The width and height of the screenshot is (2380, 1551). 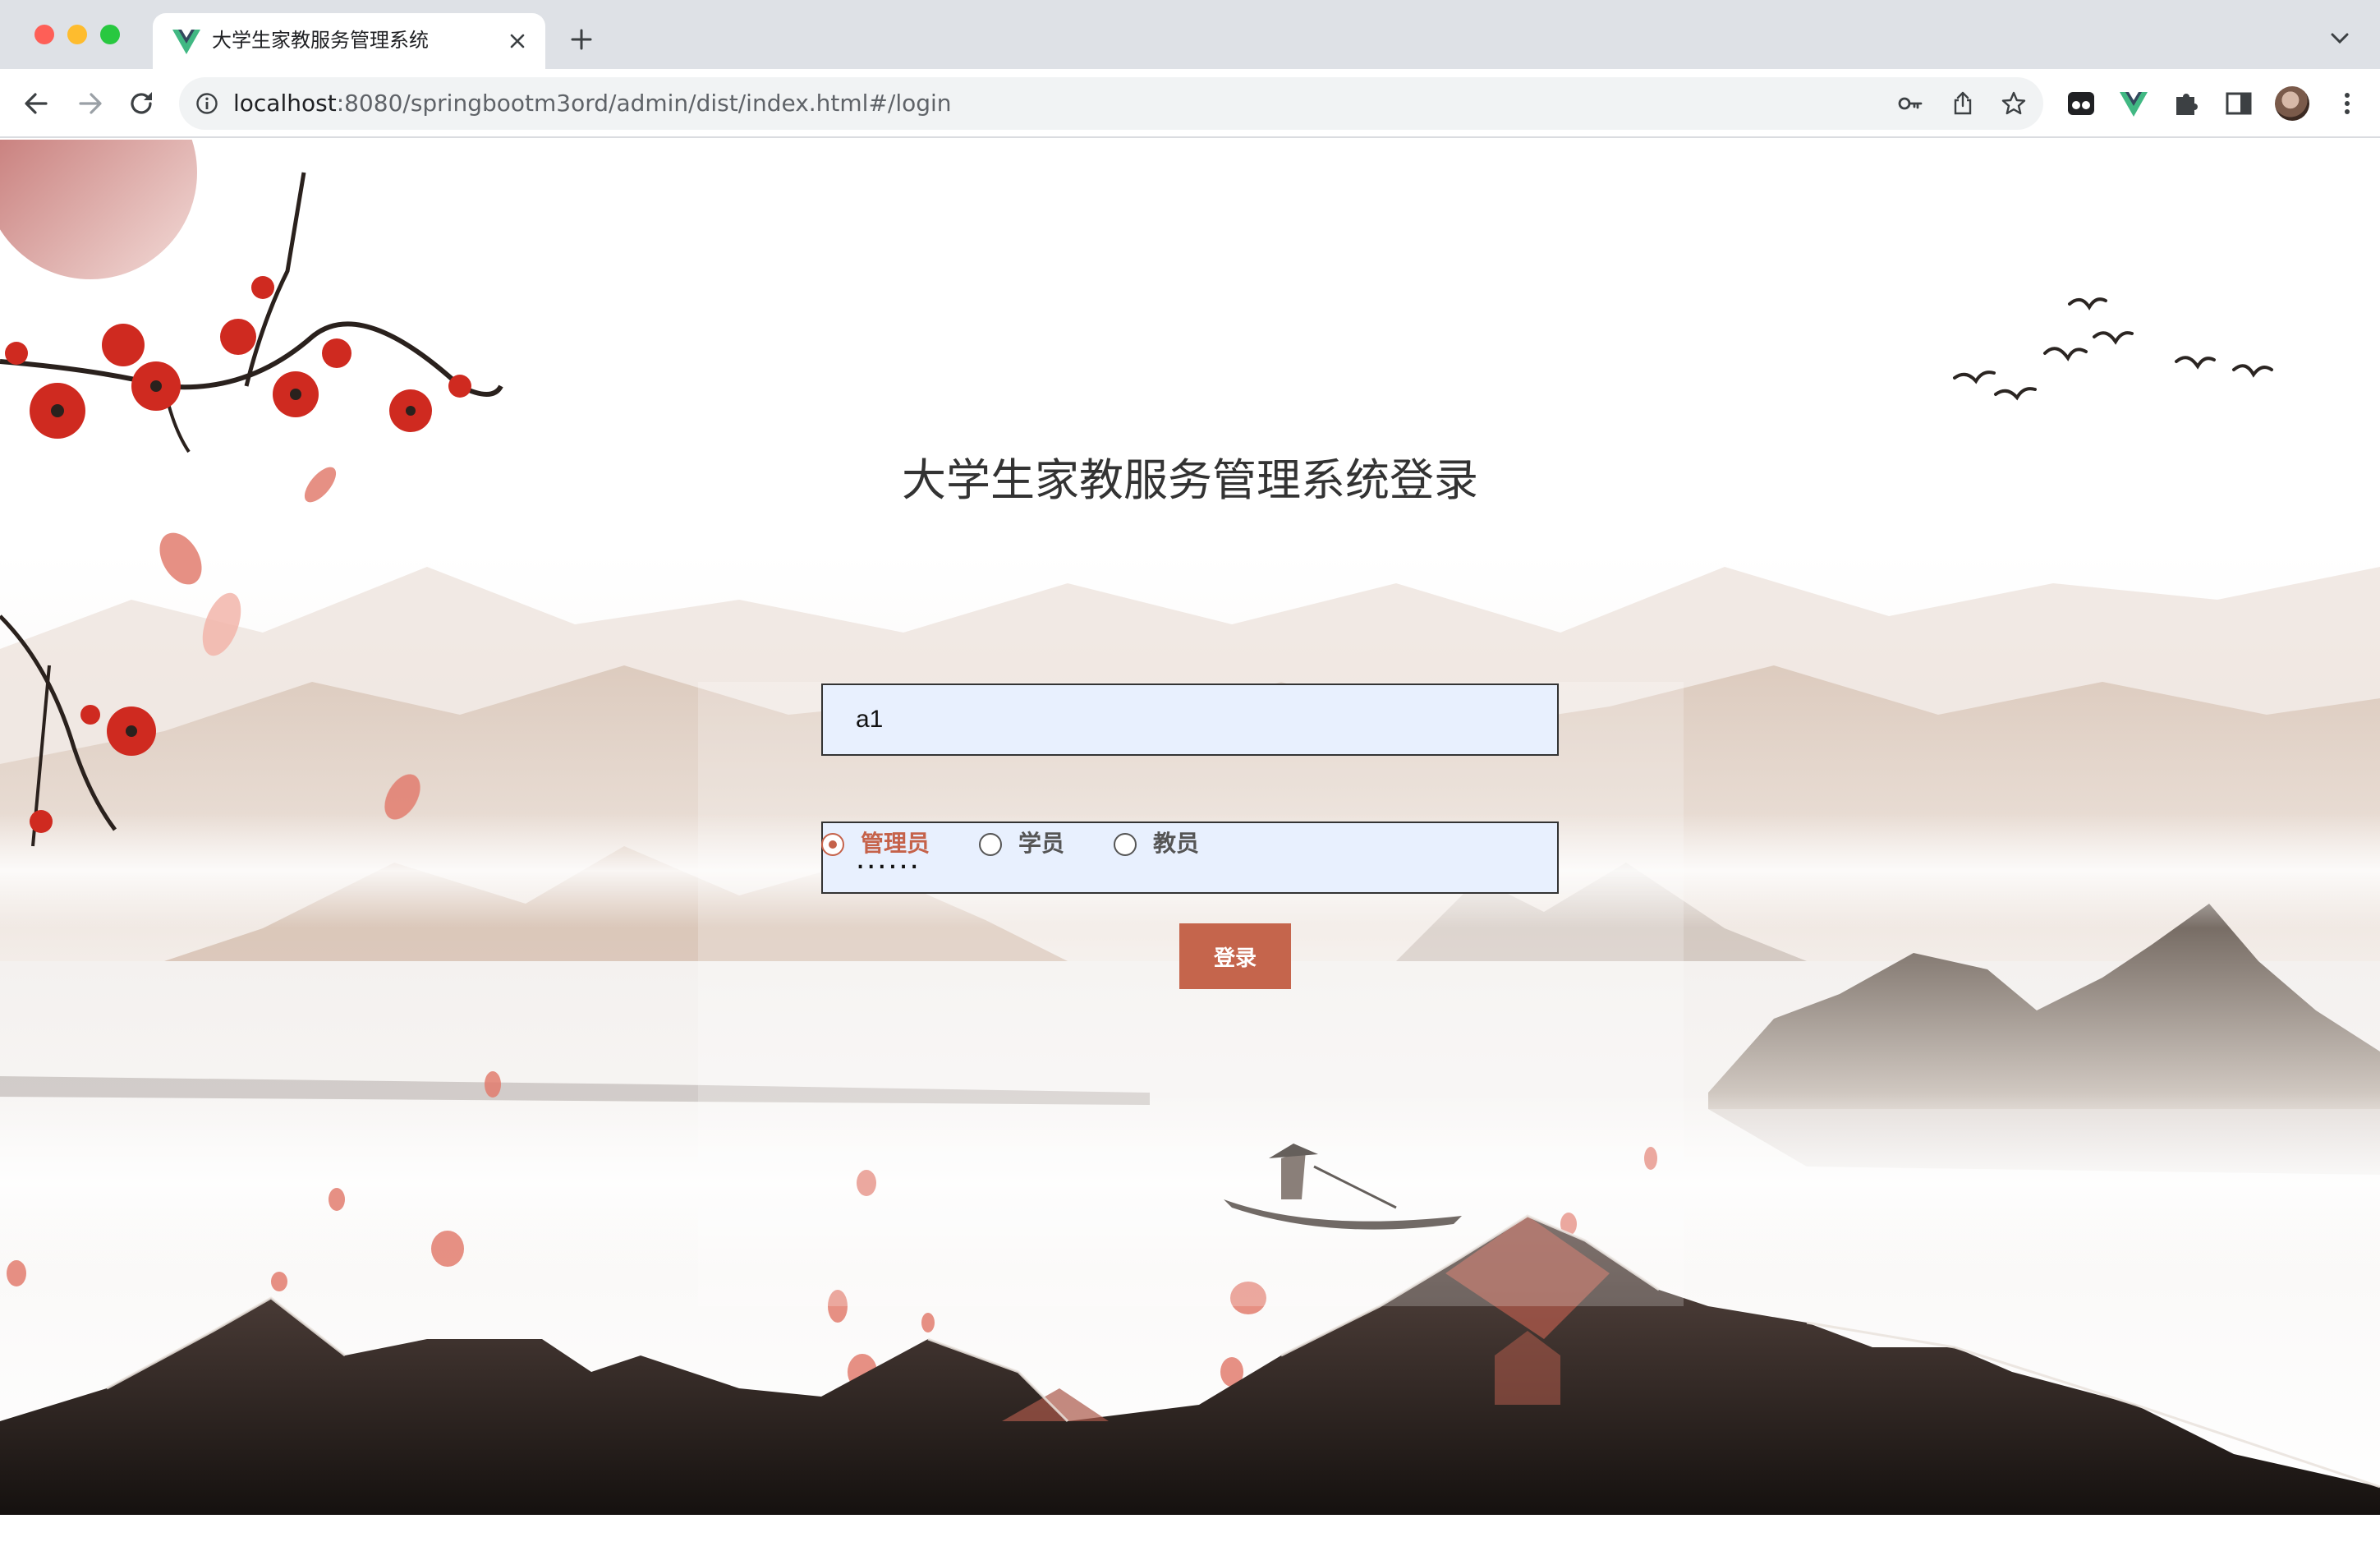 I want to click on plus-icon, so click(x=581, y=39).